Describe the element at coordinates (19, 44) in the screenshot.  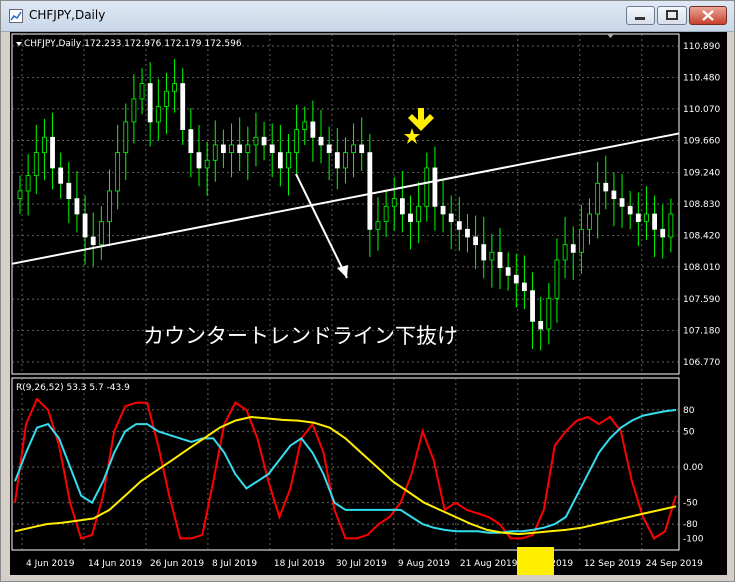
I see `header-dropdown-marker` at that location.